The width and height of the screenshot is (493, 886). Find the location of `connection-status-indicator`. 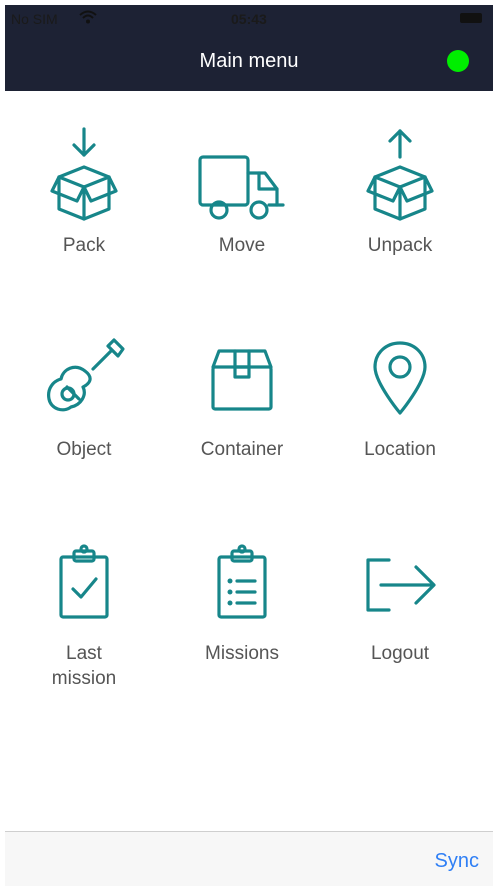

connection-status-indicator is located at coordinates (458, 61).